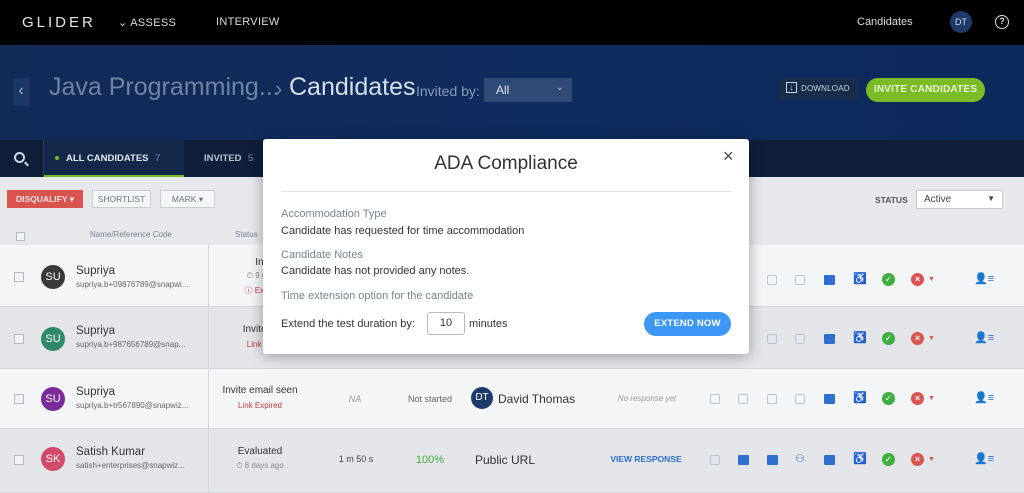  What do you see at coordinates (356, 459) in the screenshot?
I see `test-duration: 1 m 50 s` at bounding box center [356, 459].